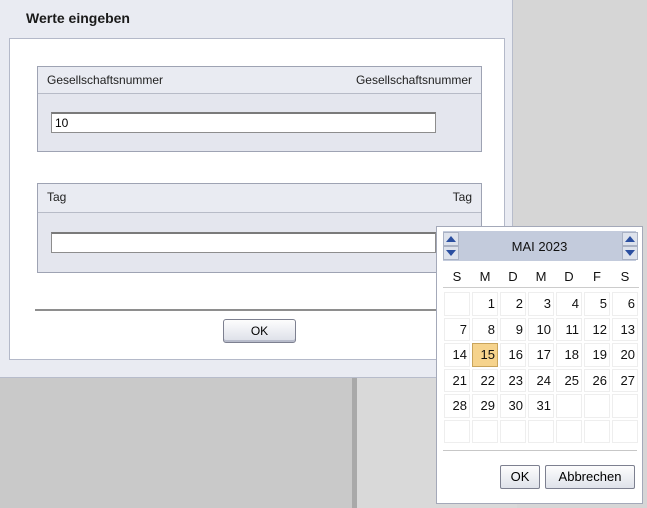  What do you see at coordinates (569, 355) in the screenshot?
I see `day-cell-18: 18` at bounding box center [569, 355].